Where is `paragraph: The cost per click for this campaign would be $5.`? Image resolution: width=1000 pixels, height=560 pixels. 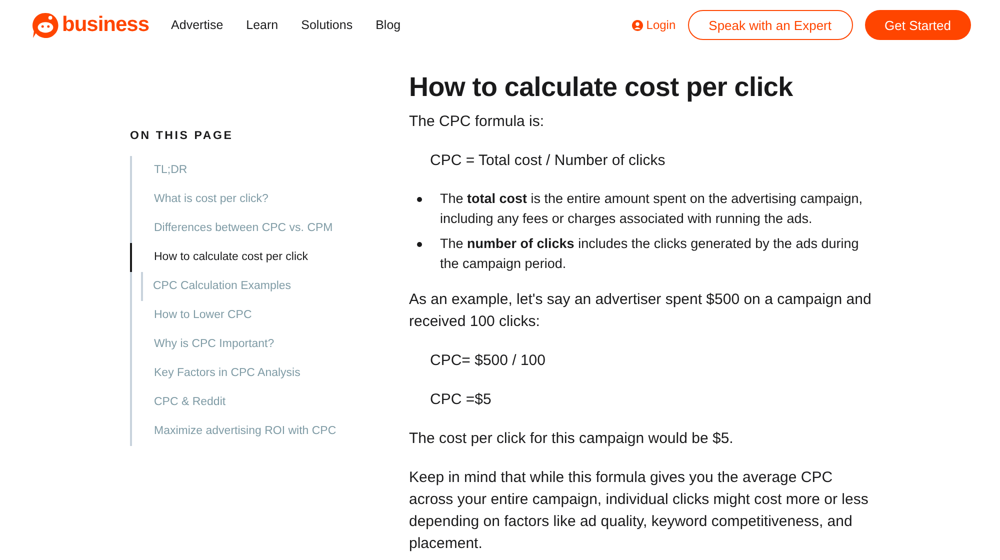
paragraph: The cost per click for this campaign would be $5. is located at coordinates (571, 439).